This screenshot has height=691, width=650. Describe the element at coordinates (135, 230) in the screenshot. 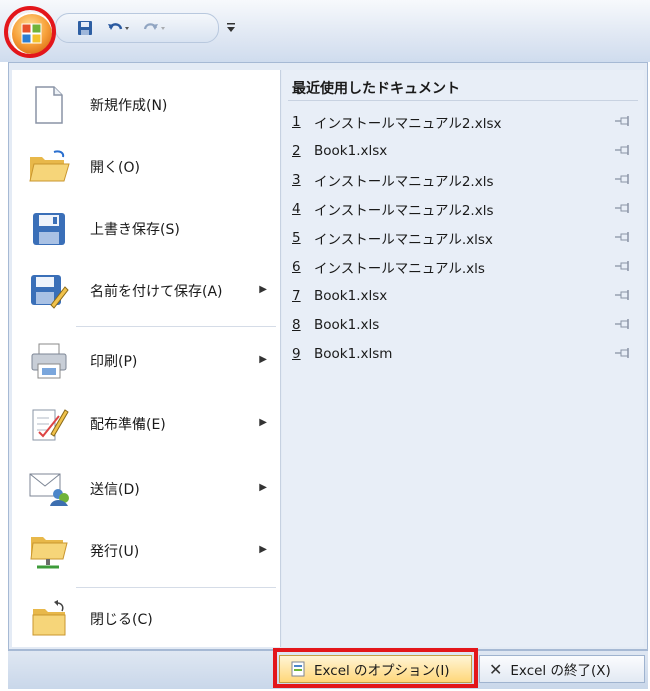

I see `menu-item-label: 上書き保存(S)` at that location.